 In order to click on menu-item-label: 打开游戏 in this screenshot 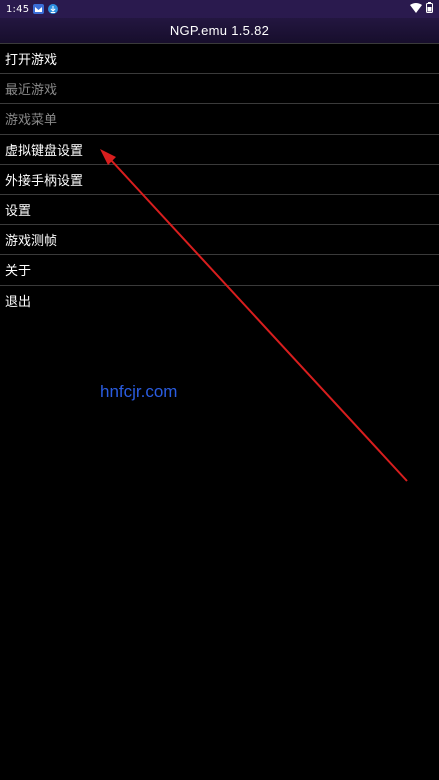, I will do `click(31, 61)`.